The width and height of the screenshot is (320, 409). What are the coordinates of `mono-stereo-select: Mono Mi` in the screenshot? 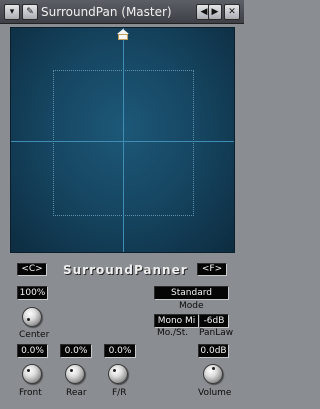 It's located at (176, 321).